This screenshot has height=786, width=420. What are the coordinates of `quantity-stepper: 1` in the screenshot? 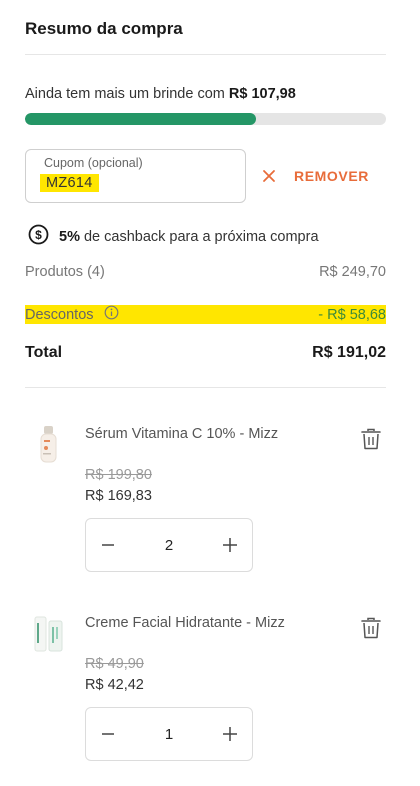 It's located at (169, 734).